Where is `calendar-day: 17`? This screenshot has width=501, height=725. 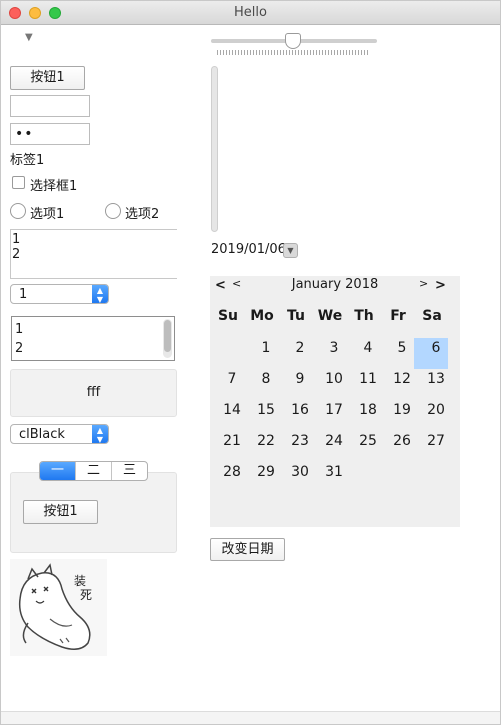
calendar-day: 17 is located at coordinates (334, 410).